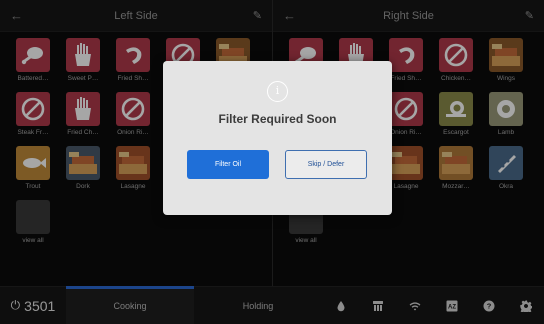  Describe the element at coordinates (277, 119) in the screenshot. I see `dialog-message: Filter Required Soon` at that location.